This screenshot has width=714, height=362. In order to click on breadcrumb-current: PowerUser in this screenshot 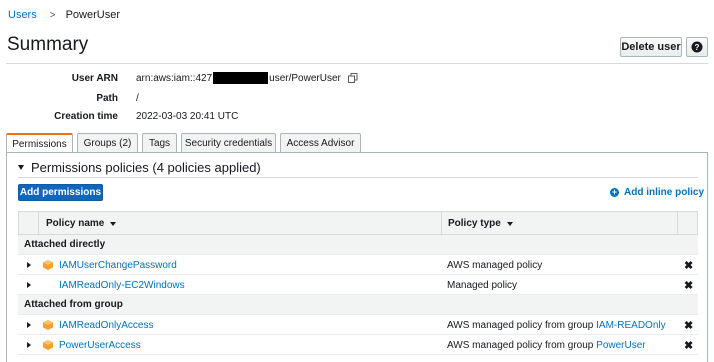, I will do `click(92, 15)`.